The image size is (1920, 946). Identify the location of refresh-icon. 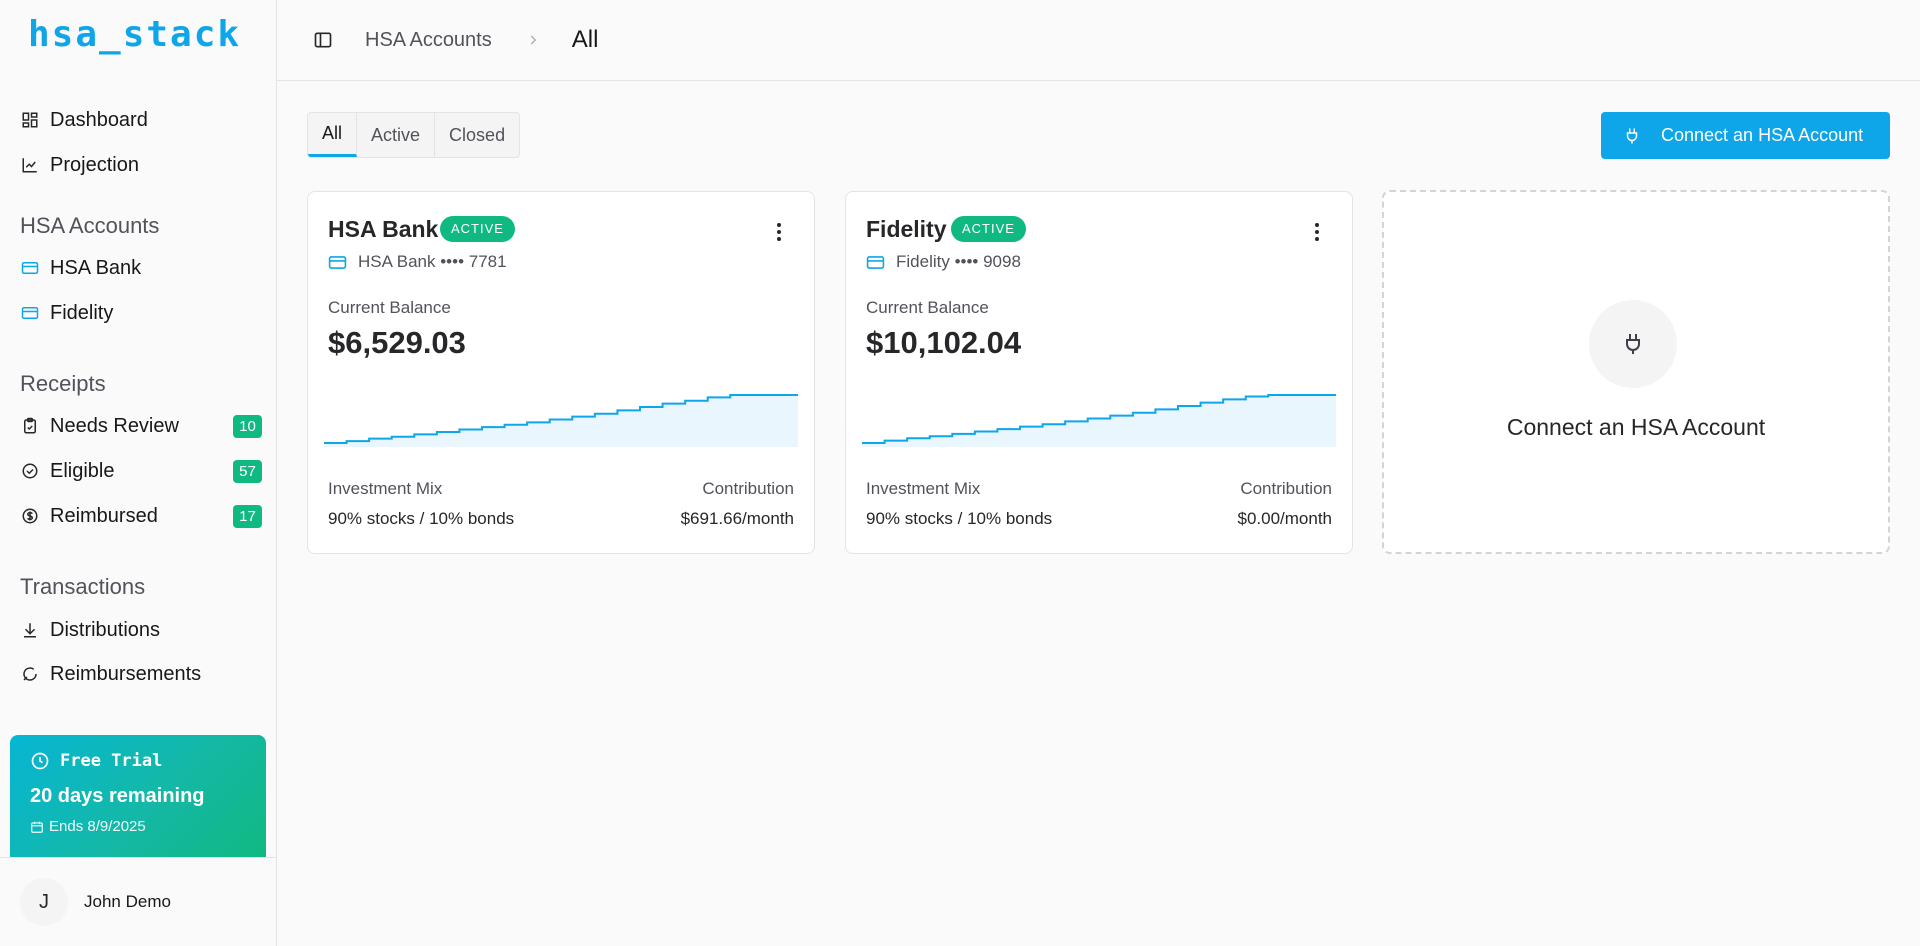
(30, 674).